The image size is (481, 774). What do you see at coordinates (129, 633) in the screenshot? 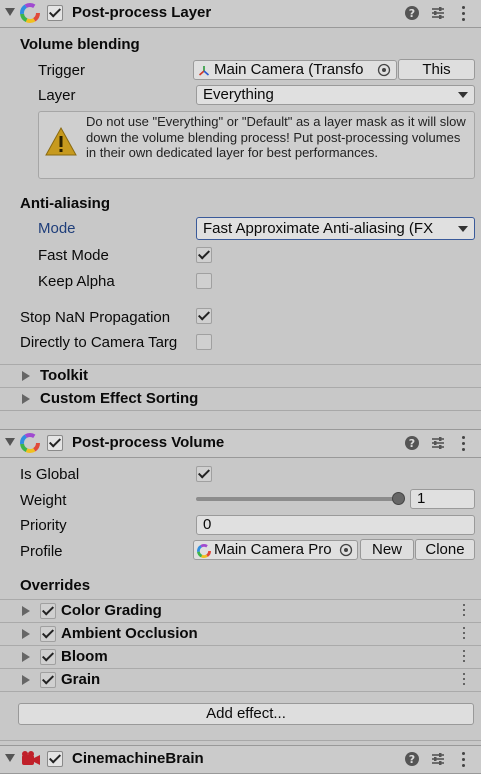
I see `override-label: Ambient Occlusion` at bounding box center [129, 633].